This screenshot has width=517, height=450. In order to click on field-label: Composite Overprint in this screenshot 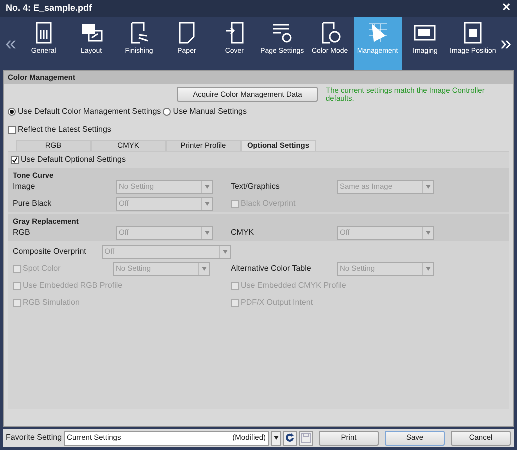, I will do `click(50, 252)`.